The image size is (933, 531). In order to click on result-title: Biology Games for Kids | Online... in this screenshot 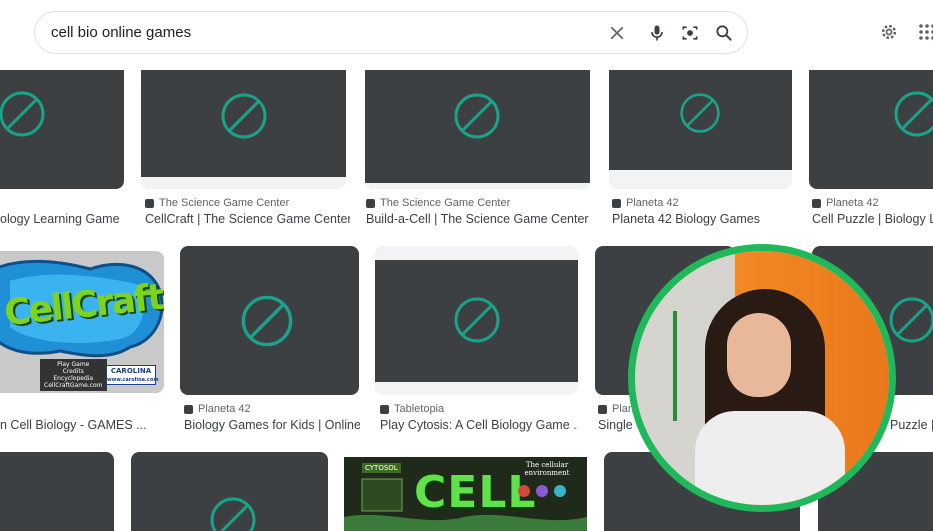, I will do `click(272, 425)`.